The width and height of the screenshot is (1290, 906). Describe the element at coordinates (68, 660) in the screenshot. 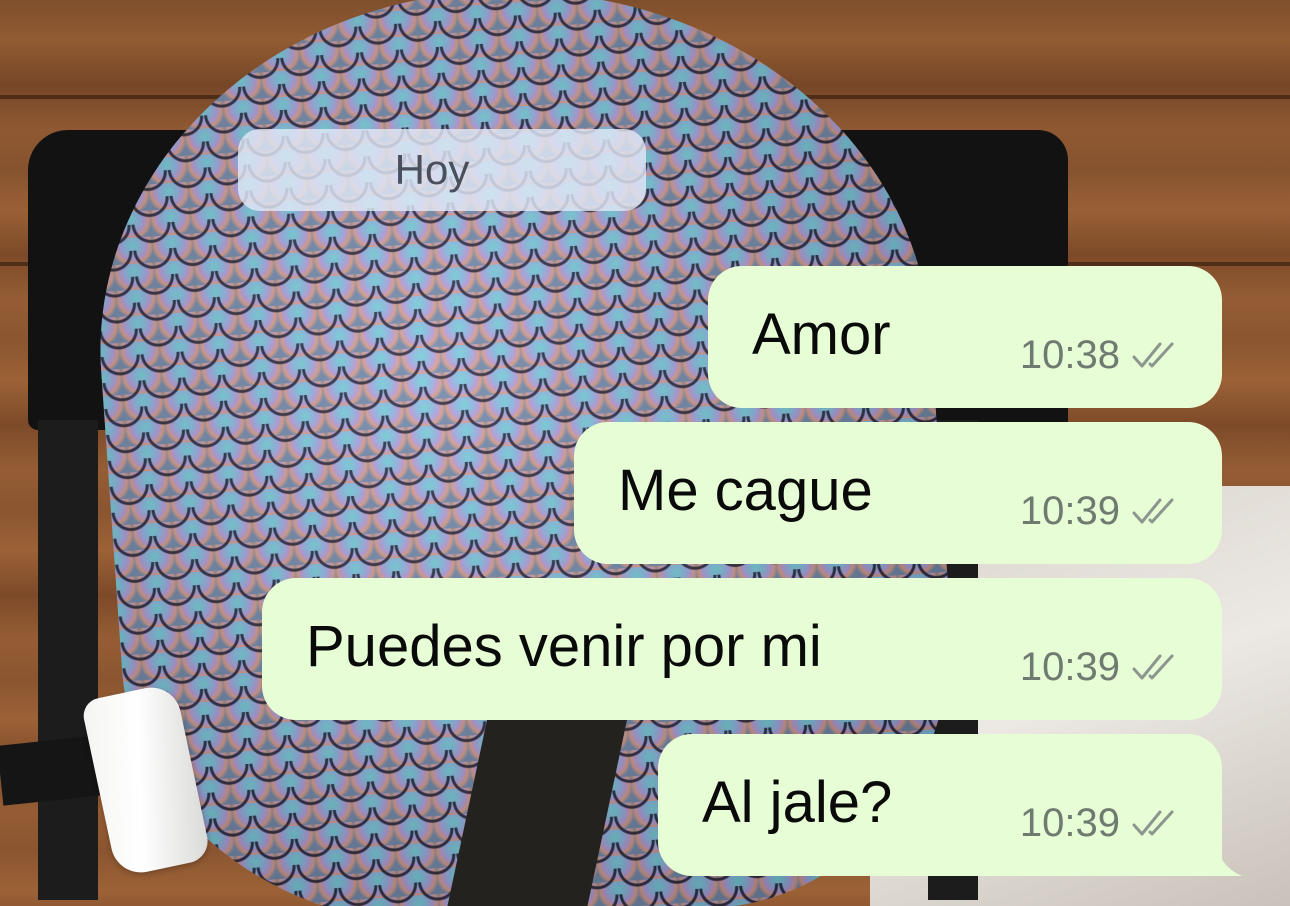

I see `chair-leg` at that location.